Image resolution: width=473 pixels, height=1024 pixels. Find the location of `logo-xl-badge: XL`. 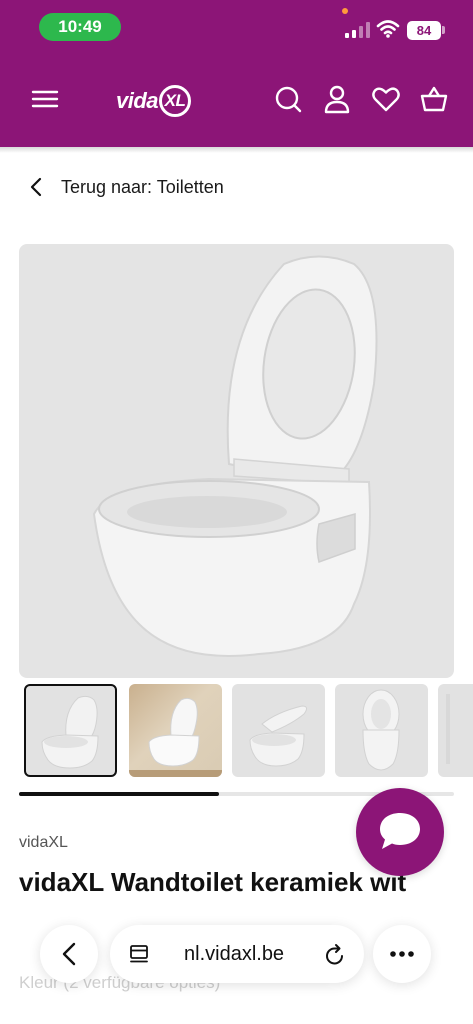

logo-xl-badge: XL is located at coordinates (175, 101).